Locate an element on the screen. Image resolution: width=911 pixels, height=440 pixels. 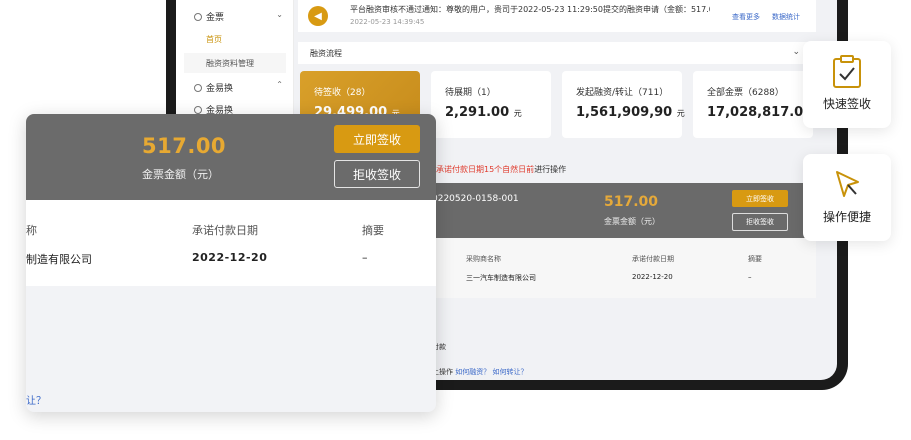
stat-value: 1,561,909,90 元 is located at coordinates (630, 112).